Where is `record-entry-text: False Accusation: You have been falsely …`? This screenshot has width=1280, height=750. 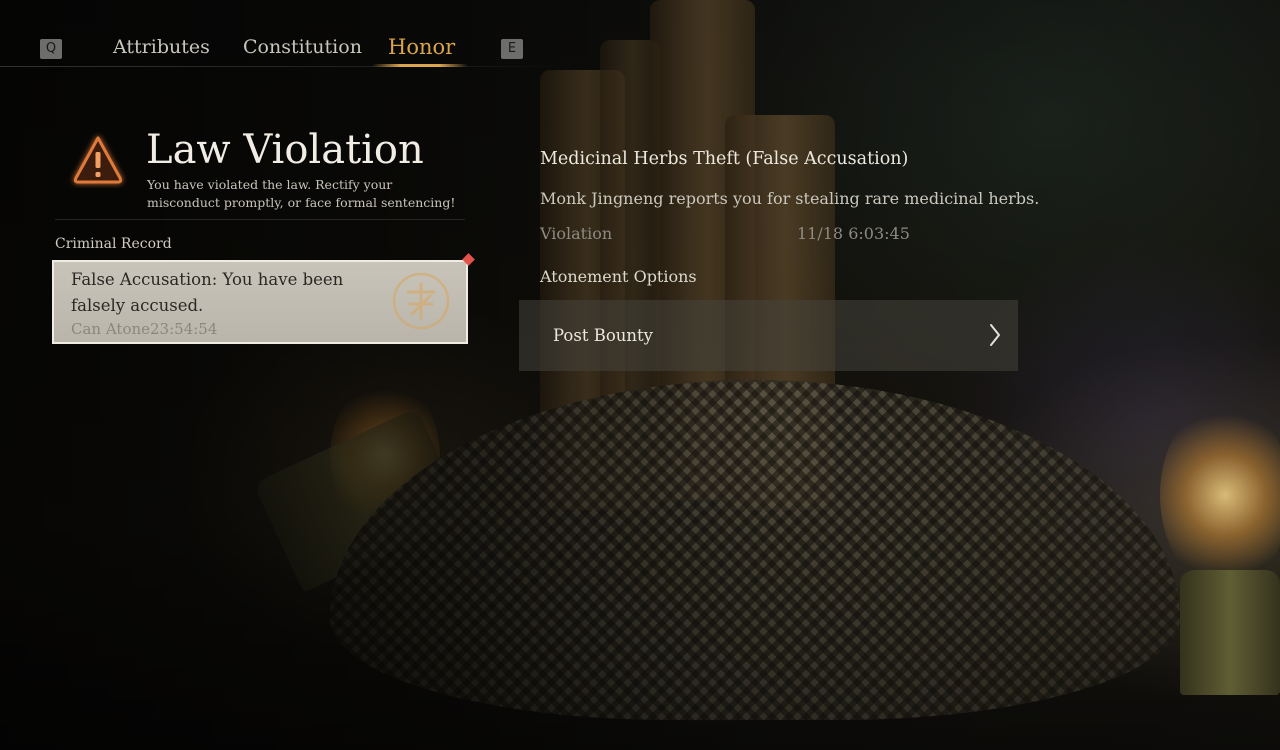
record-entry-text: False Accusation: You have been falsely … is located at coordinates (207, 292).